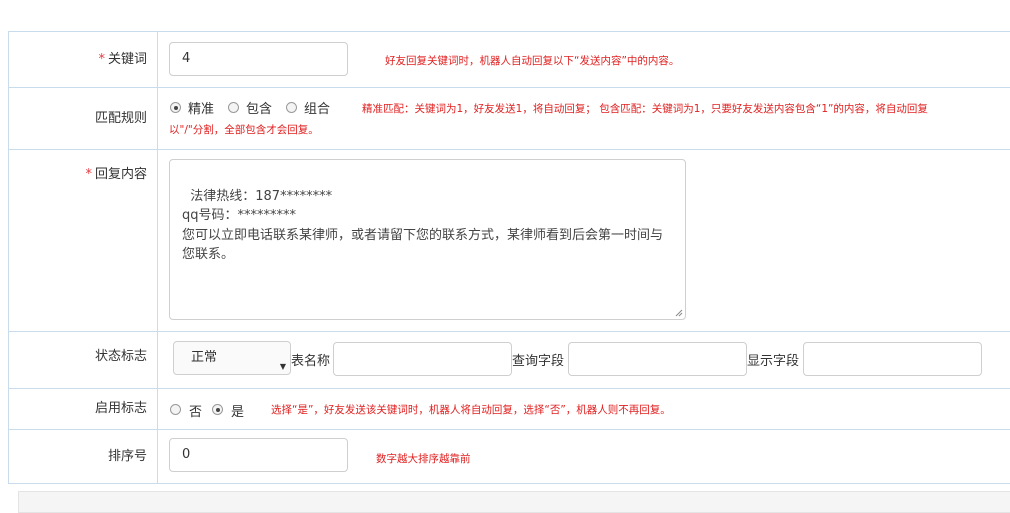 Image resolution: width=1010 pixels, height=513 pixels. I want to click on enable-yes-label: 是, so click(237, 410).